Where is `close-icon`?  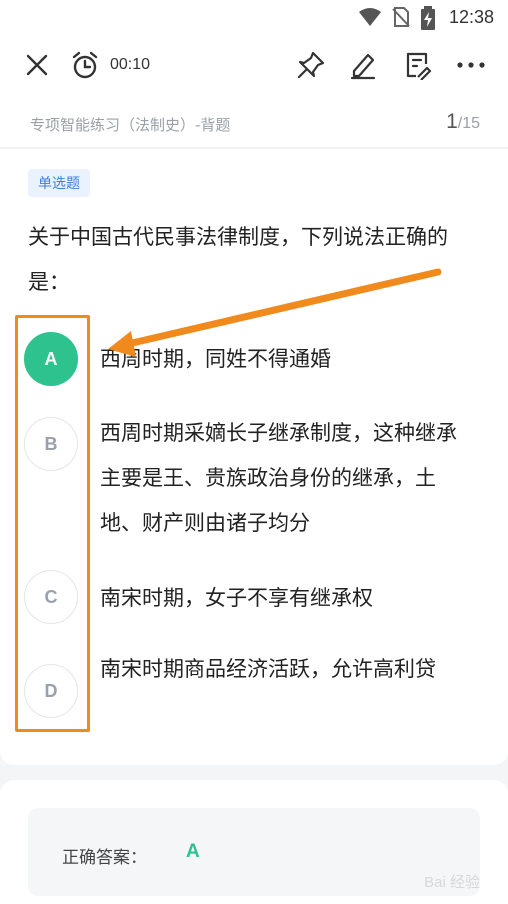 close-icon is located at coordinates (37, 65).